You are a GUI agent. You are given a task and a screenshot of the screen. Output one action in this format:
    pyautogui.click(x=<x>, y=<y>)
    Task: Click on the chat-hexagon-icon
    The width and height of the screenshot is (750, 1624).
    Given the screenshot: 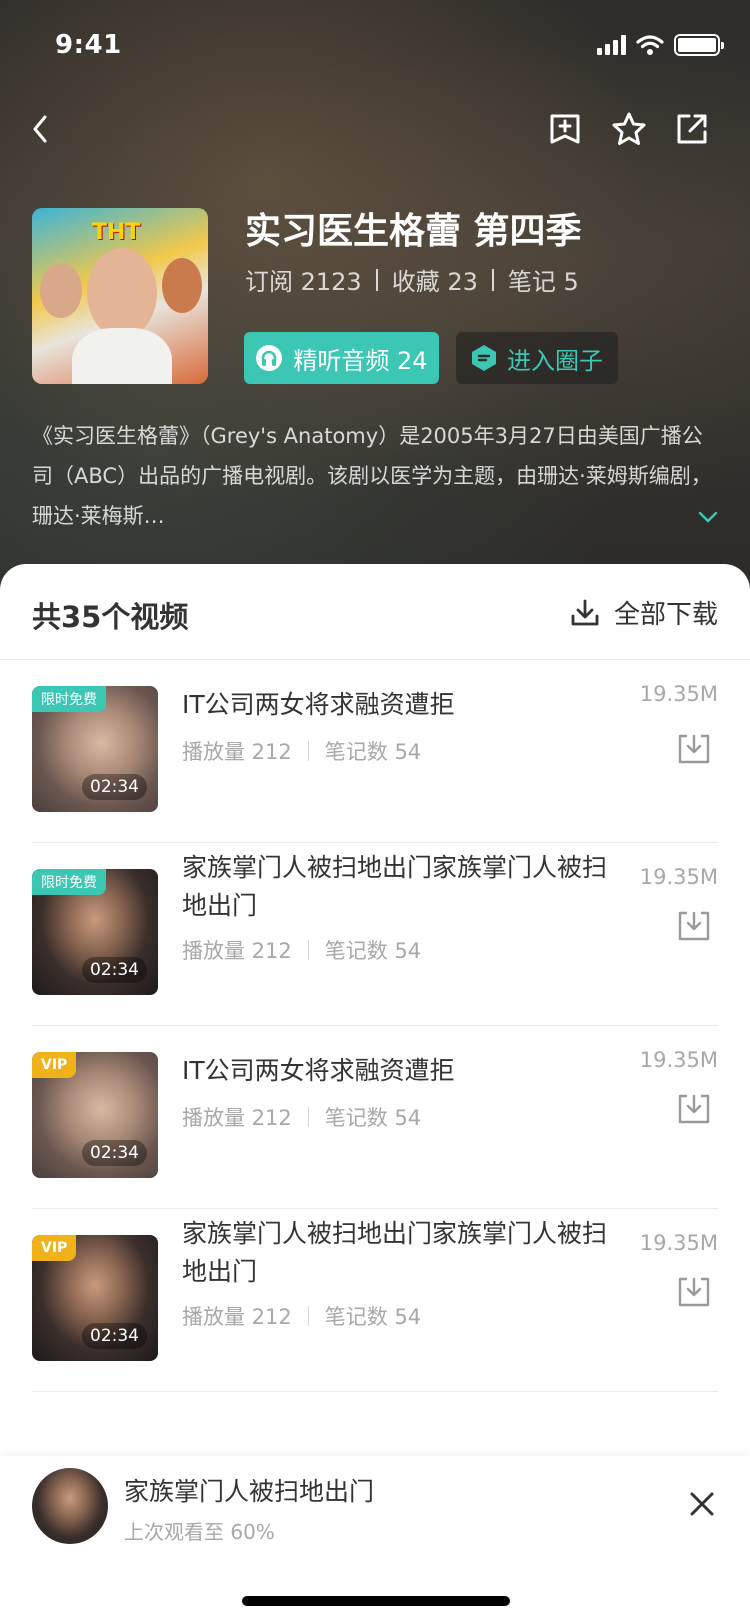 What is the action you would take?
    pyautogui.click(x=484, y=358)
    